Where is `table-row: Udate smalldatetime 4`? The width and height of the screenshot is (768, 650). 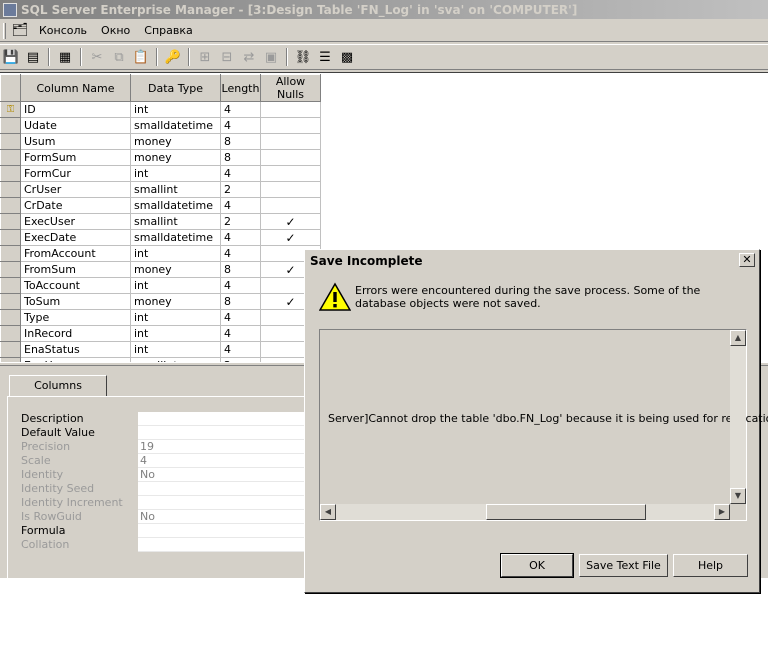 table-row: Udate smalldatetime 4 is located at coordinates (160, 125).